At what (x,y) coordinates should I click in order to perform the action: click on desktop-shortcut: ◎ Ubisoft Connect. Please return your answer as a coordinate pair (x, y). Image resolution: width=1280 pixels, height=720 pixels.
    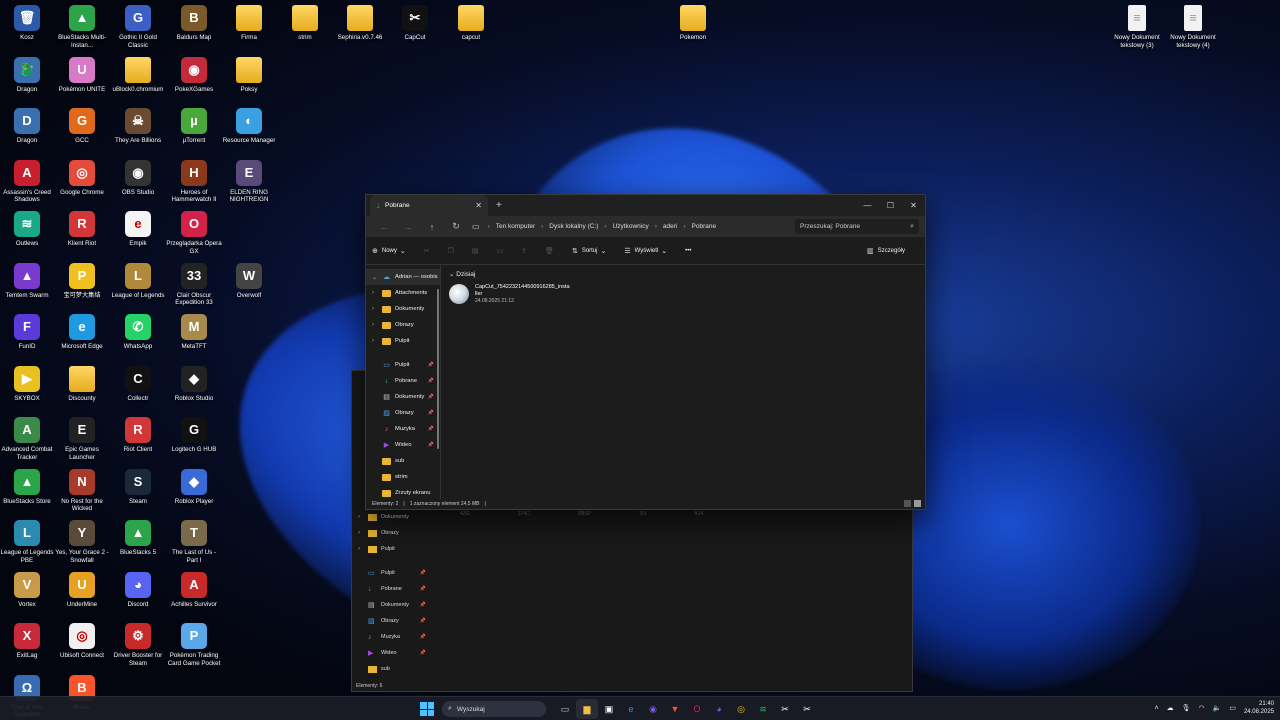
    Looking at the image, I should click on (82, 641).